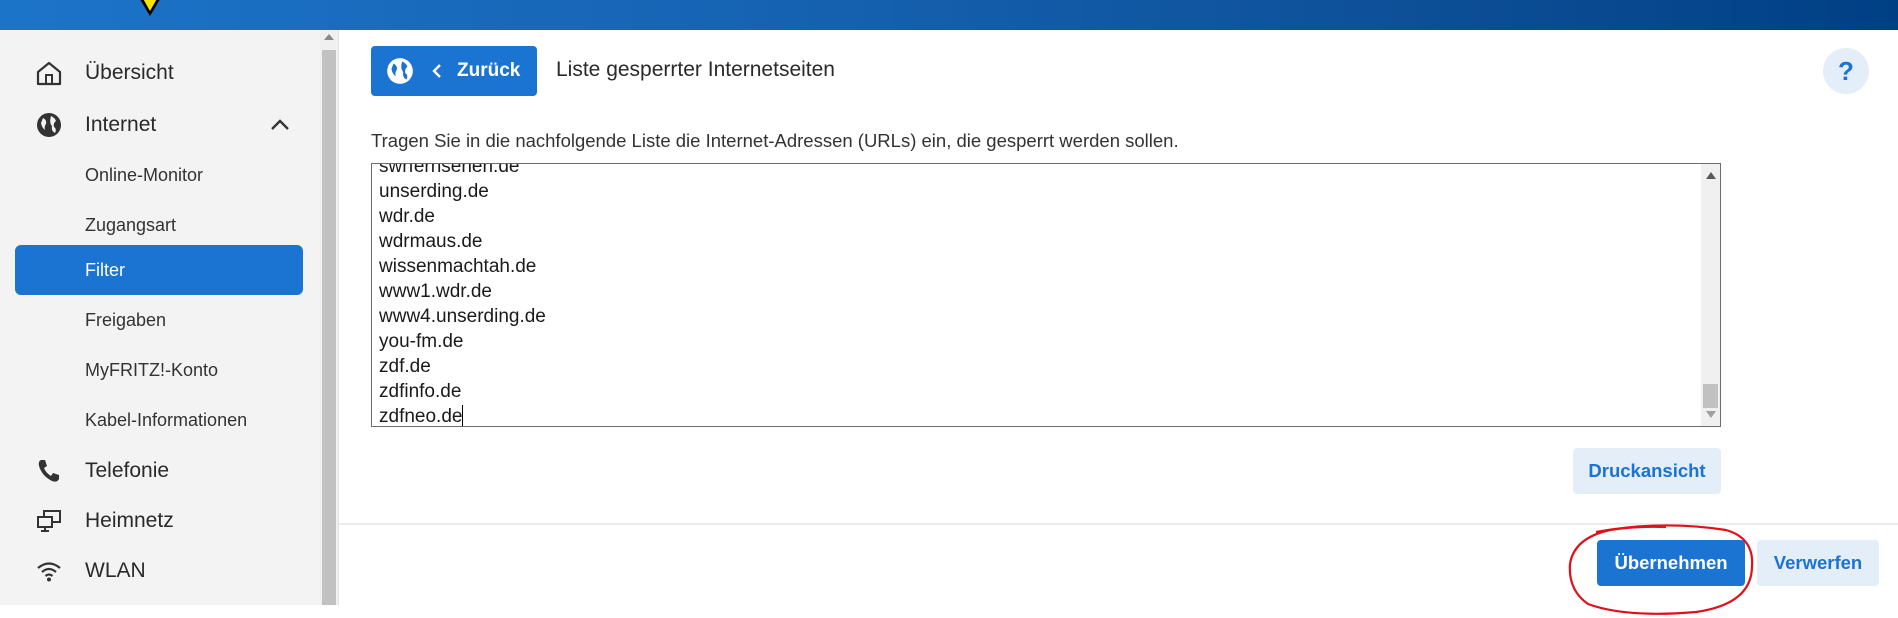 This screenshot has height=618, width=1898. I want to click on sidebar-item-label: Telefonie, so click(127, 470).